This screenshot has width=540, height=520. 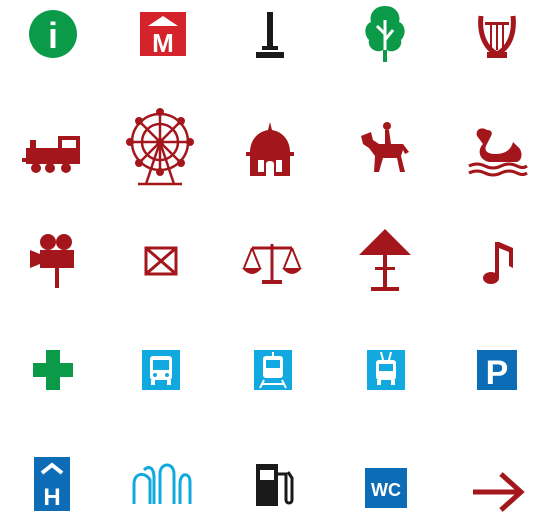 What do you see at coordinates (52, 370) in the screenshot?
I see `pharmacy-cross-icon` at bounding box center [52, 370].